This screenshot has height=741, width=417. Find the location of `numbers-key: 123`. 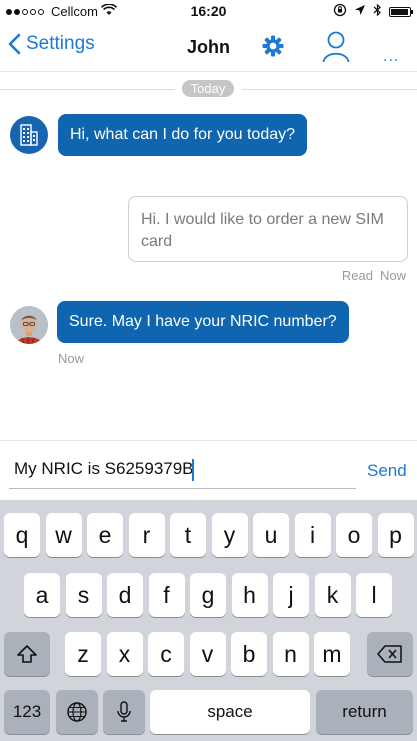

numbers-key: 123 is located at coordinates (27, 712).